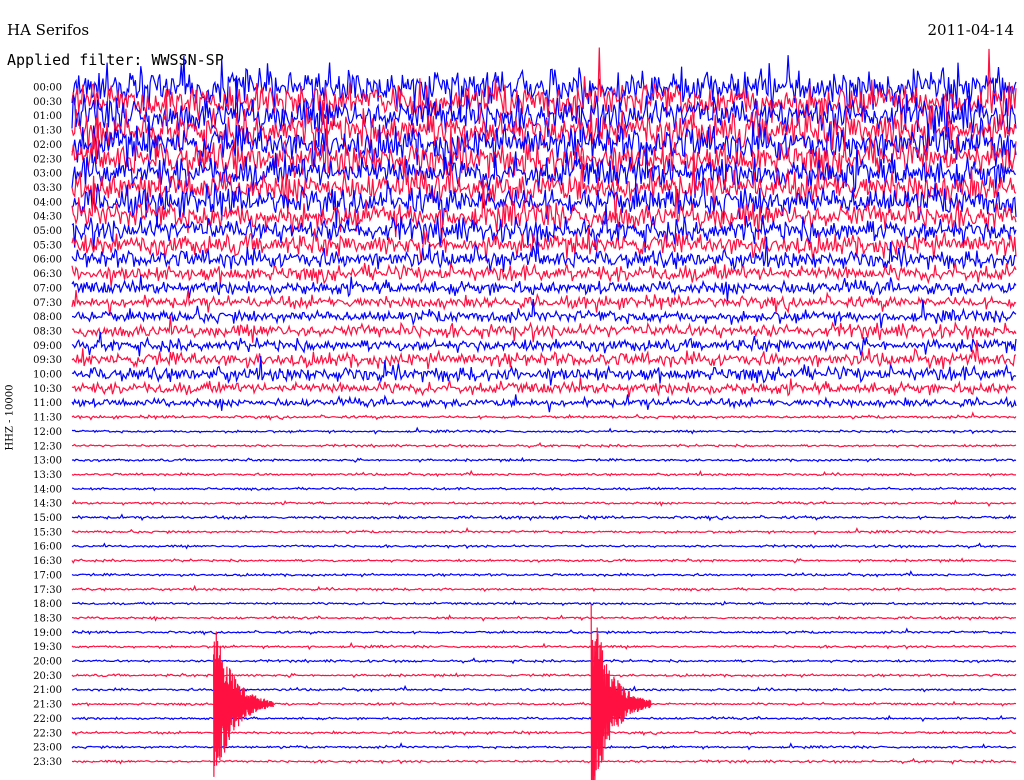  I want to click on row-time-label: 23:00, so click(47, 748).